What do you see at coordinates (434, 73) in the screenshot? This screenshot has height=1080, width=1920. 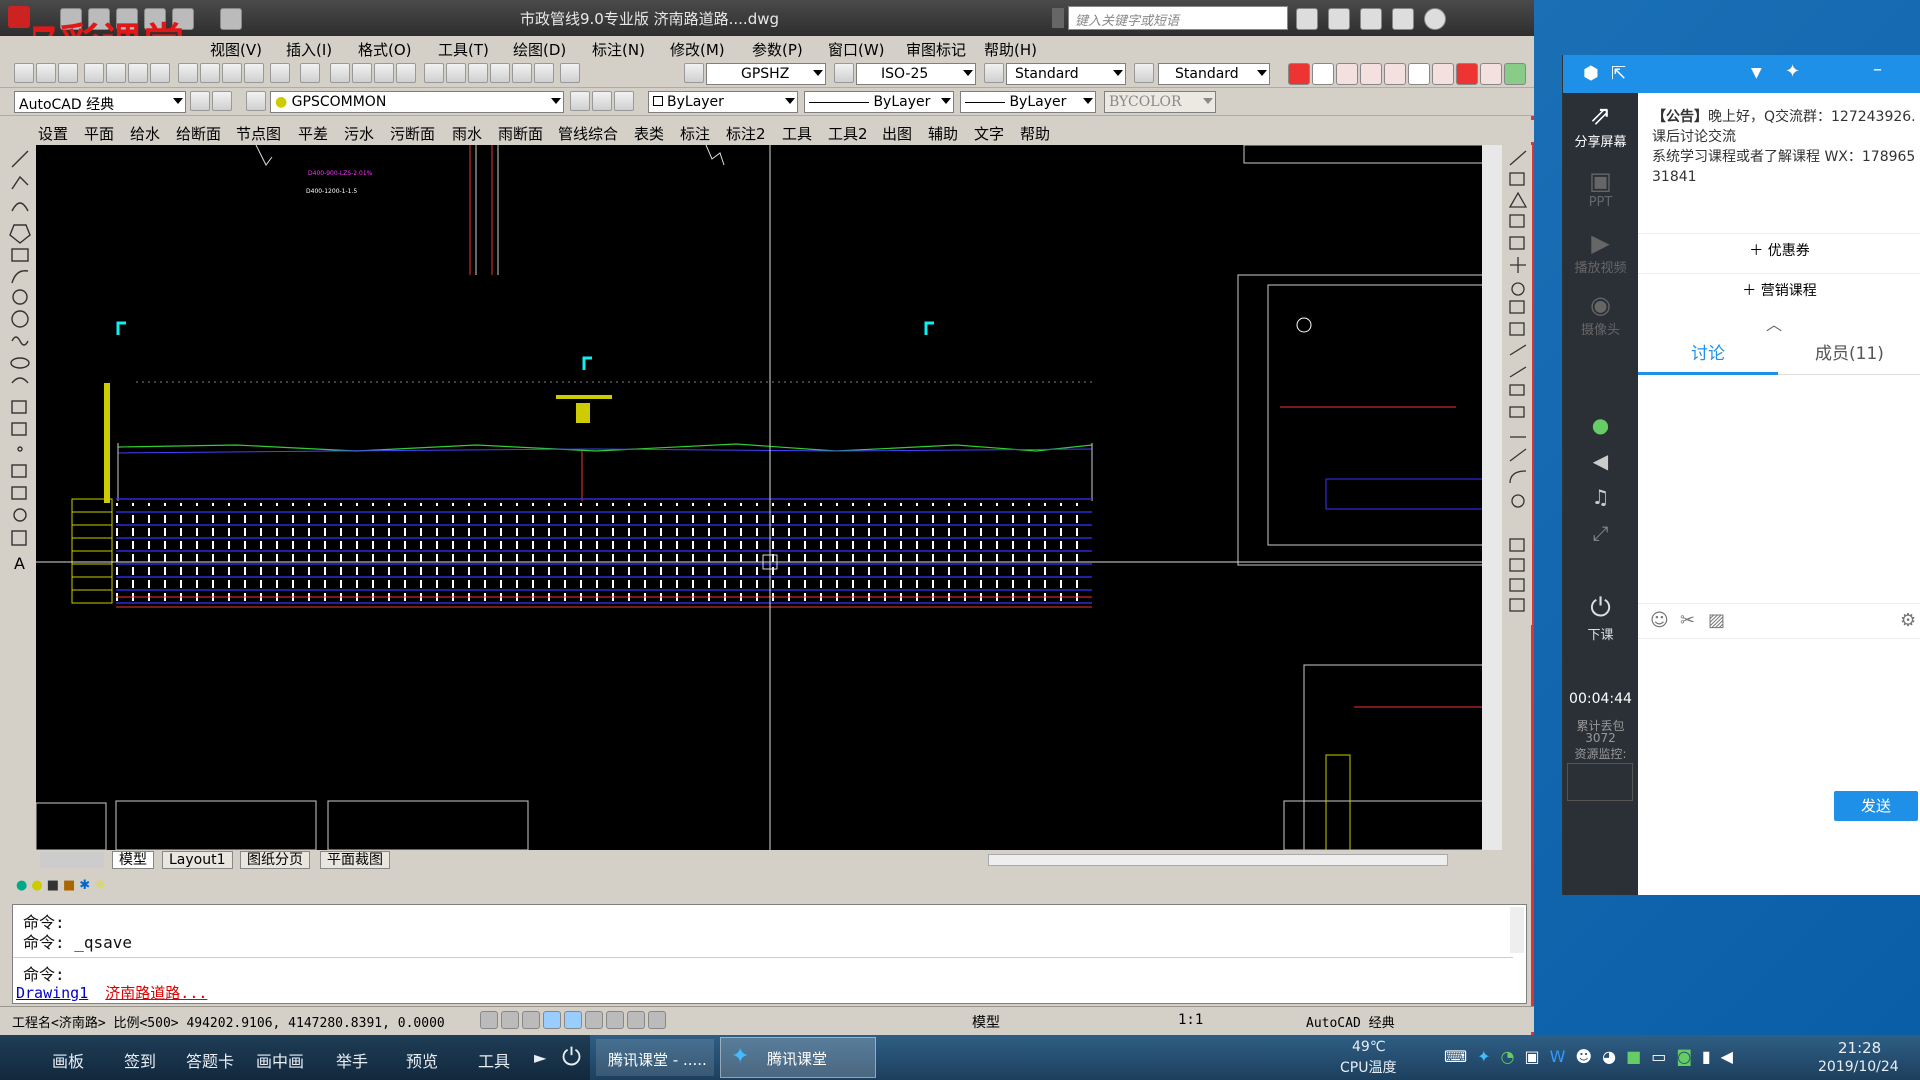 I see `properties-icon` at bounding box center [434, 73].